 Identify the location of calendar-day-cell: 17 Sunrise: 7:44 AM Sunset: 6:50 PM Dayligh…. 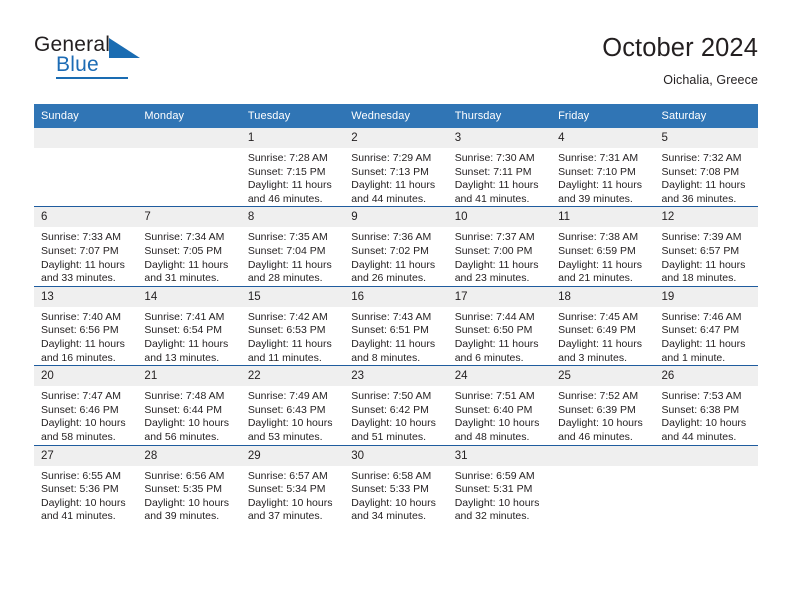
(499, 325).